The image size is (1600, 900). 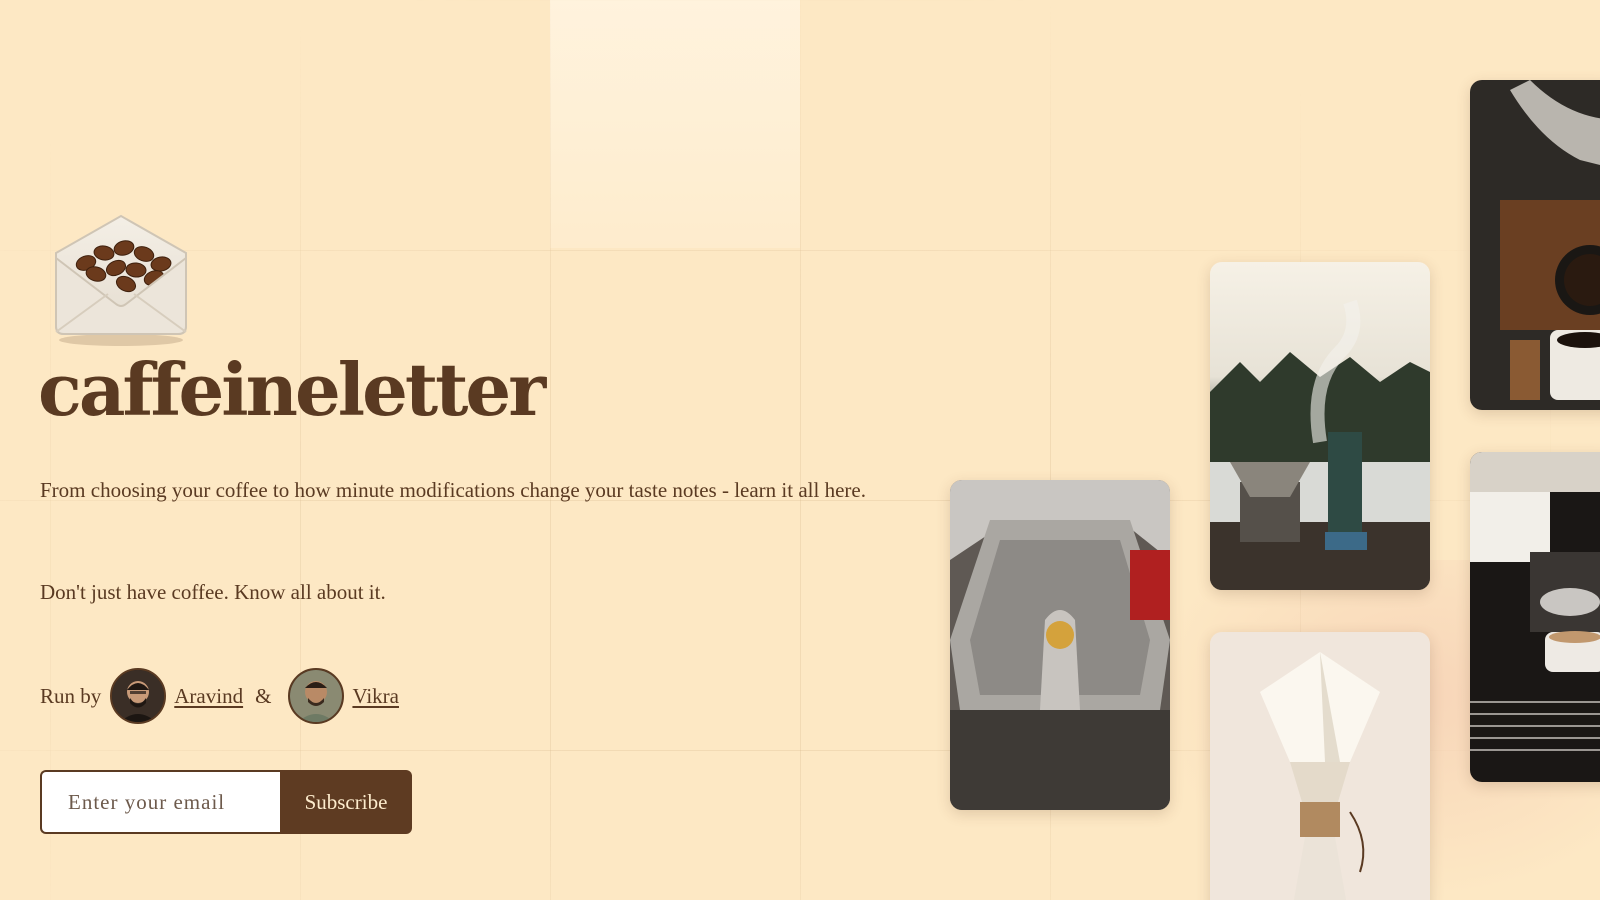 I want to click on subscribe-form: Subscribe, so click(x=226, y=802).